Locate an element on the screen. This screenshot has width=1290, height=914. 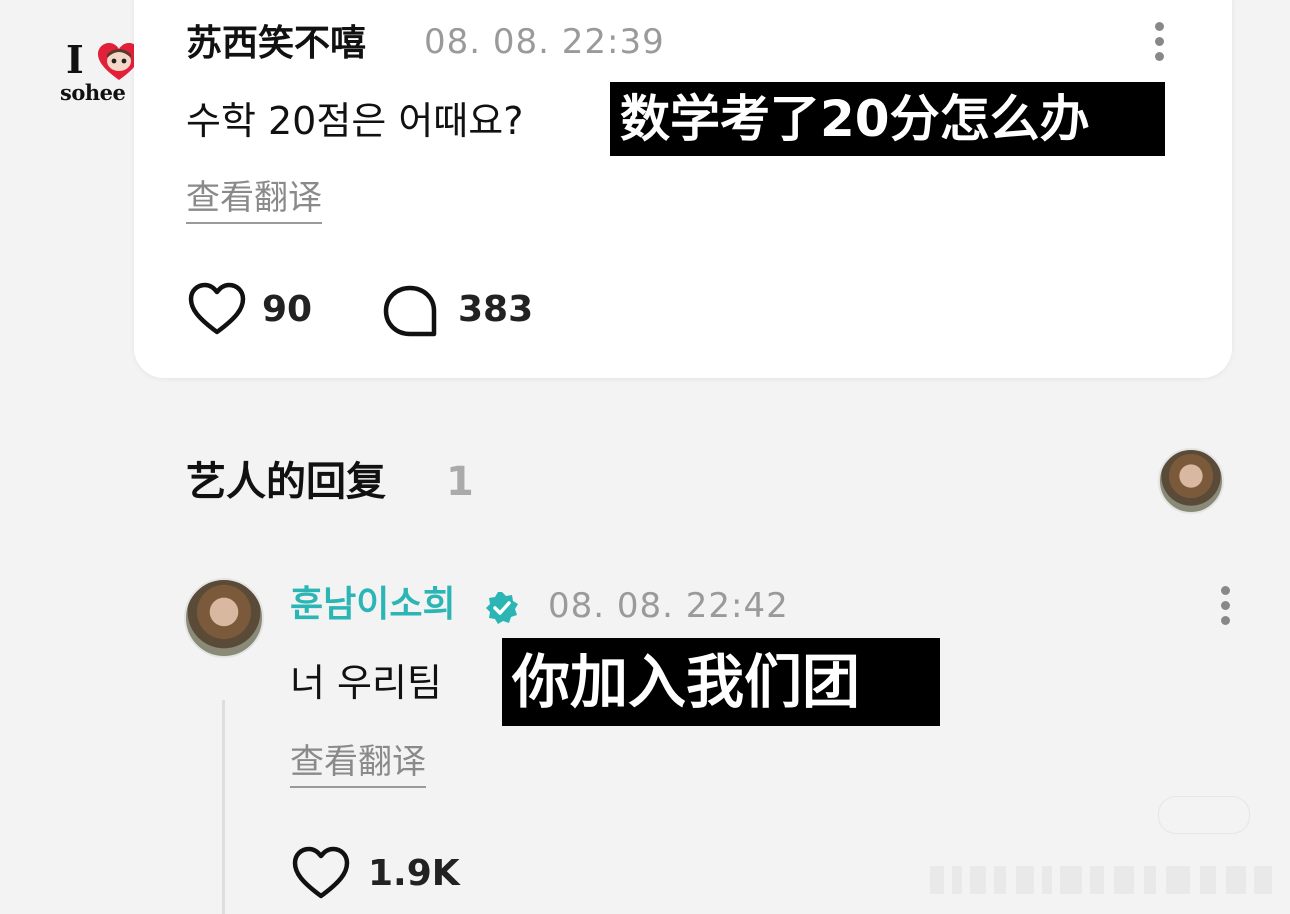
artist-reply-title: 艺人的回复 is located at coordinates (286, 482).